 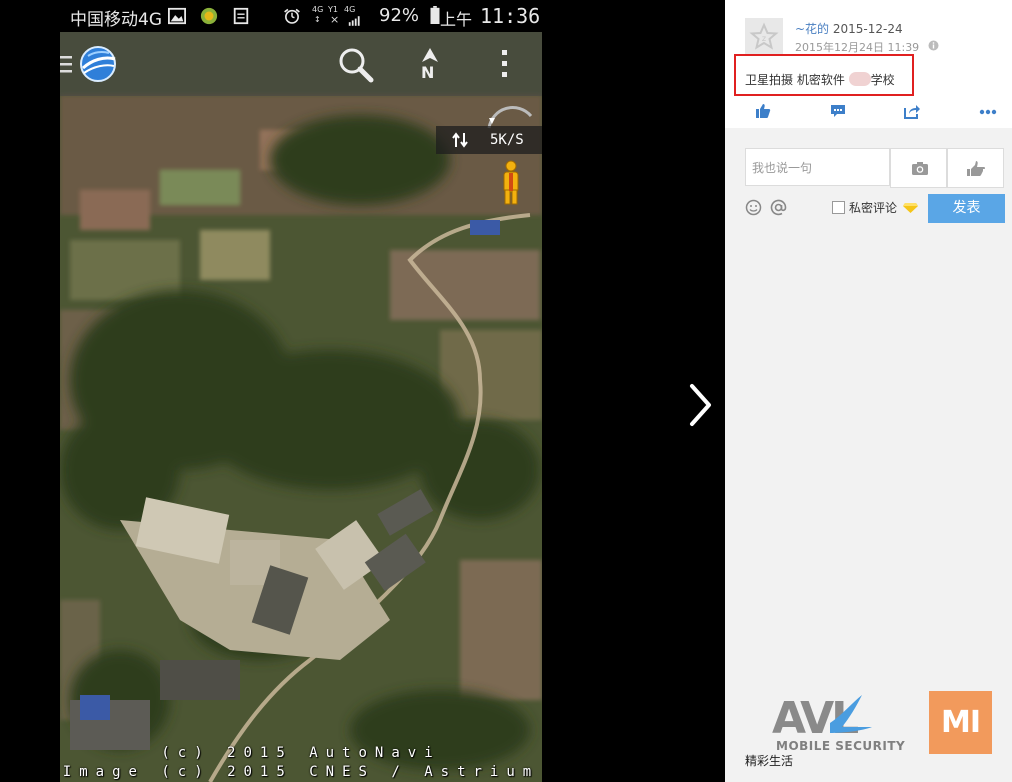 What do you see at coordinates (966, 208) in the screenshot?
I see `submit-comment-button: 发表` at bounding box center [966, 208].